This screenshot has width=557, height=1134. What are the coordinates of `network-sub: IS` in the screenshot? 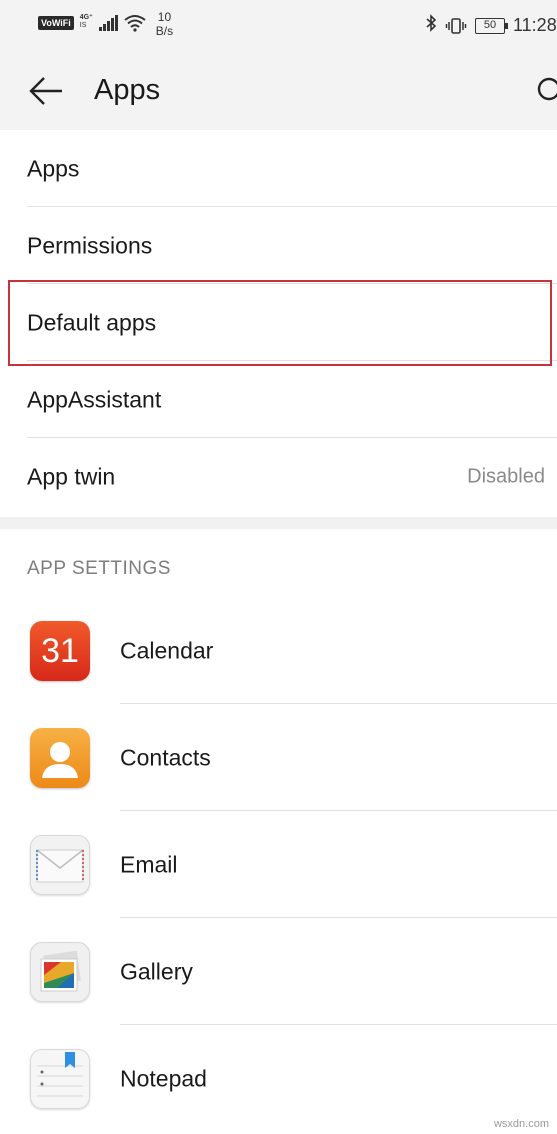 It's located at (83, 25).